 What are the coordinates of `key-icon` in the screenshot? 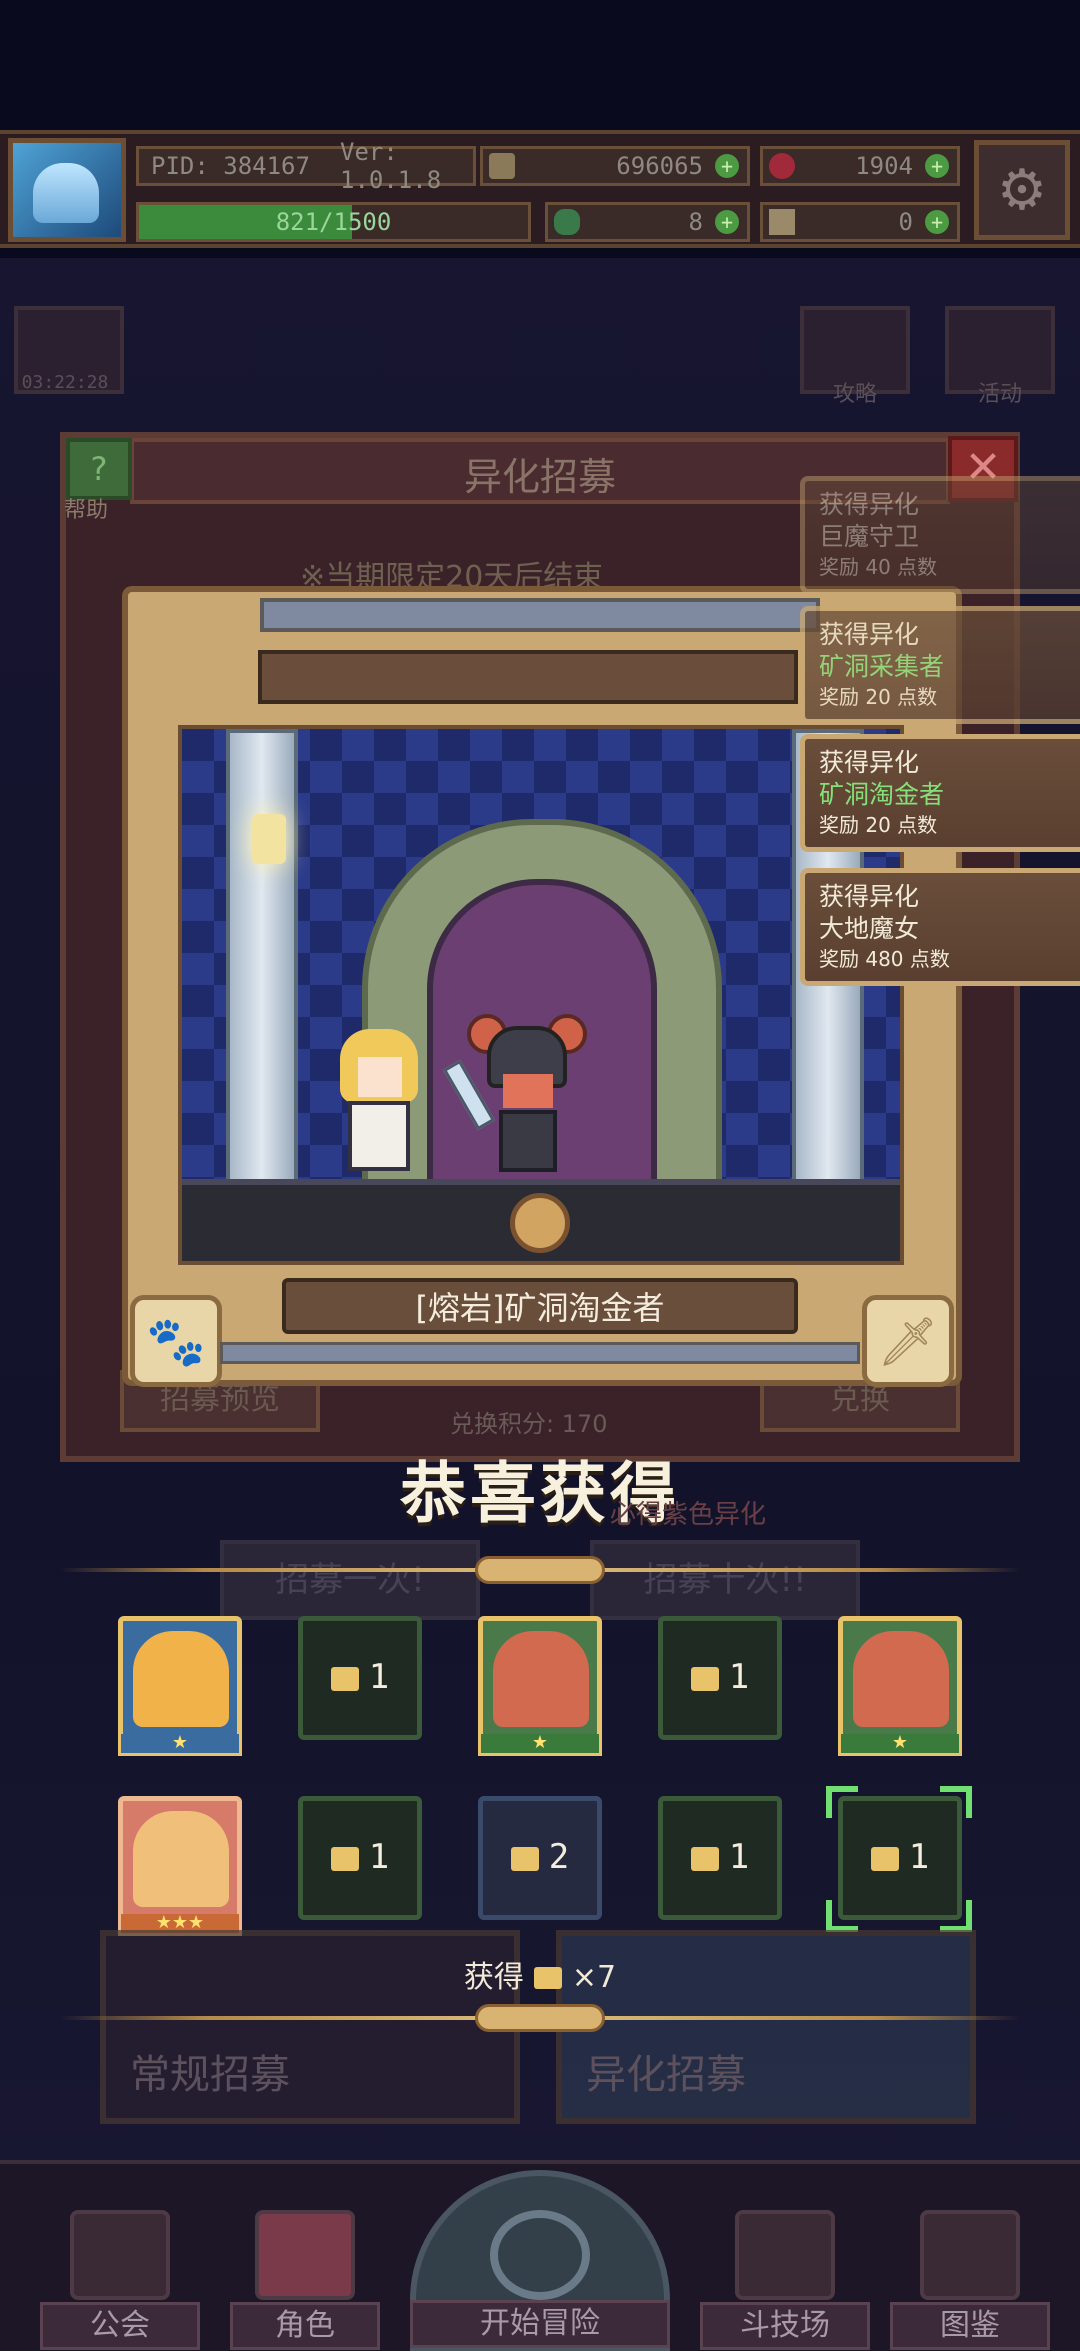 It's located at (782, 222).